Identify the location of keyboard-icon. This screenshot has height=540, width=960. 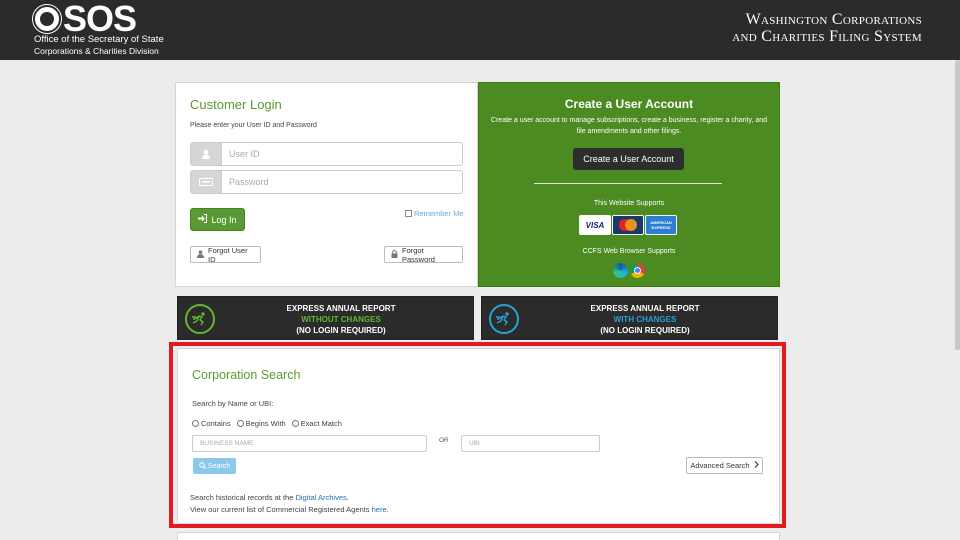
(206, 182).